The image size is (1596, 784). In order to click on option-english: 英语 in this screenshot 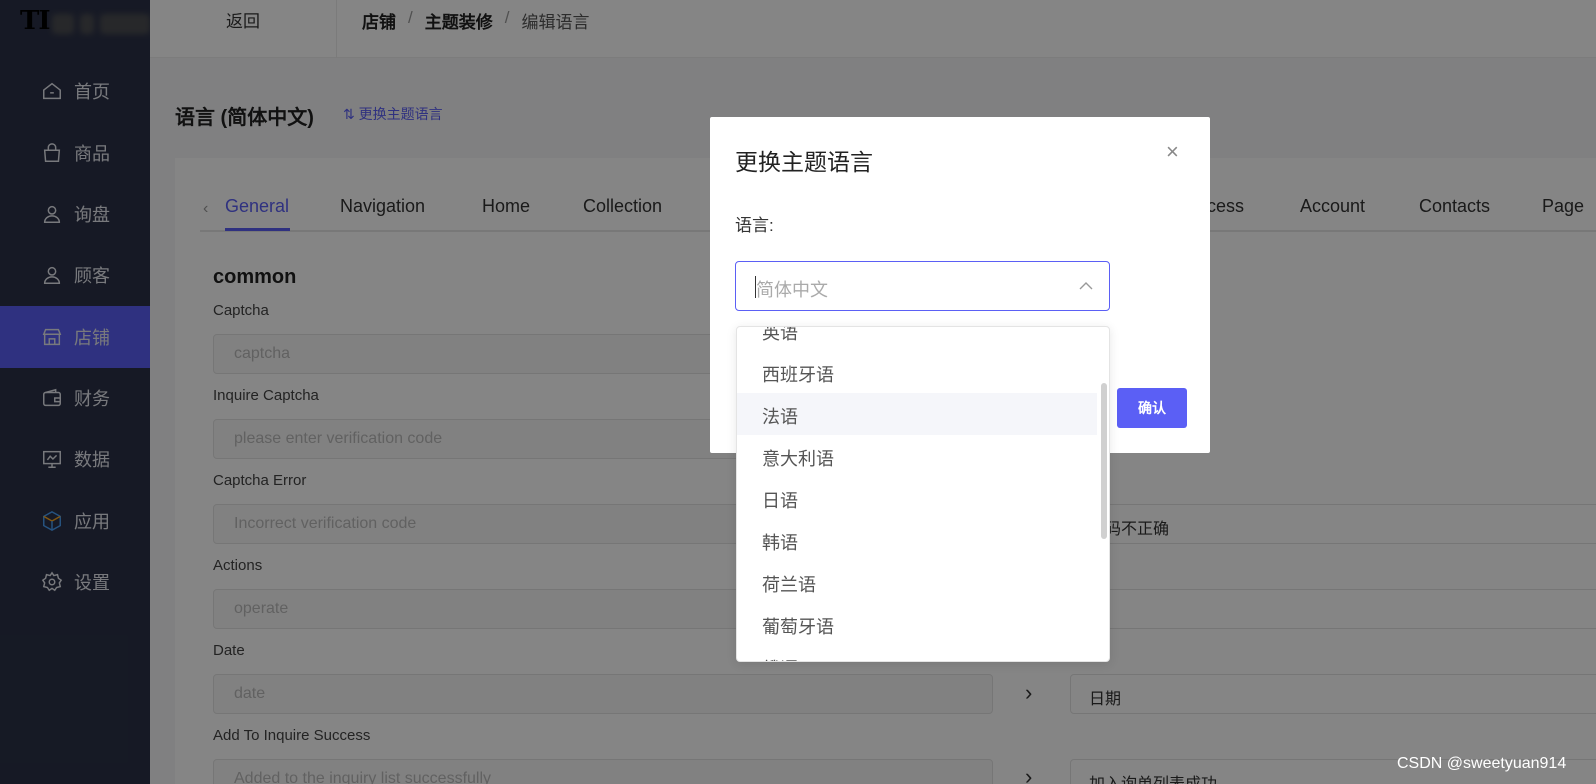, I will do `click(917, 339)`.